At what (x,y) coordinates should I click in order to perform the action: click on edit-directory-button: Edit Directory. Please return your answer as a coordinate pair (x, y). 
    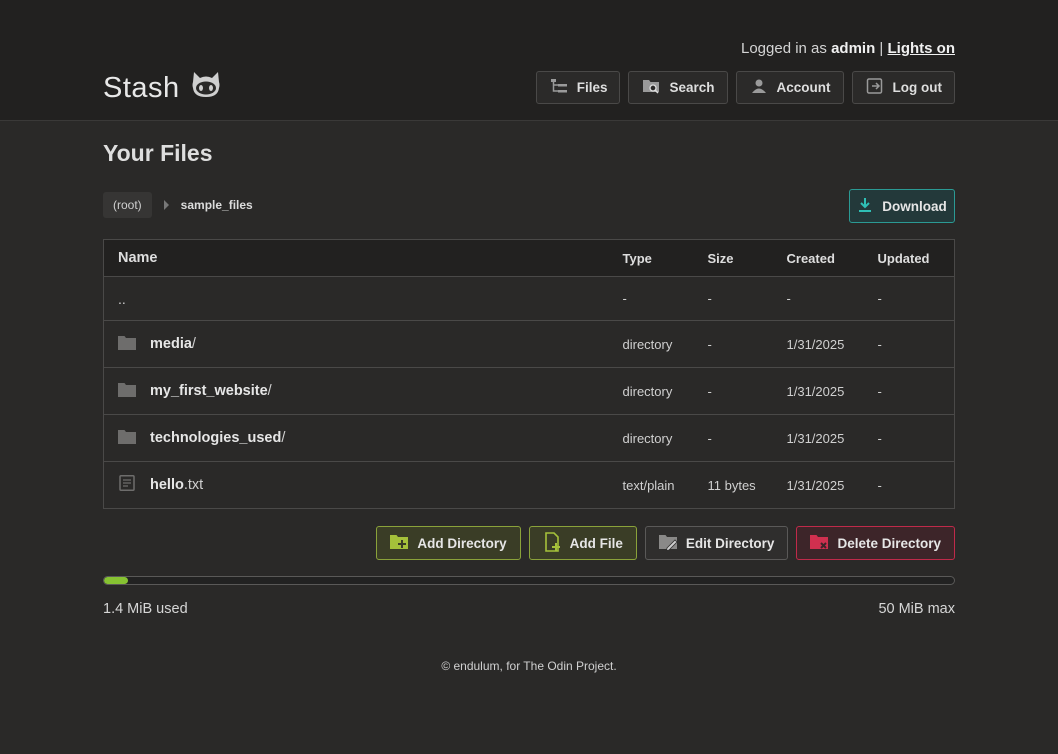
    Looking at the image, I should click on (716, 543).